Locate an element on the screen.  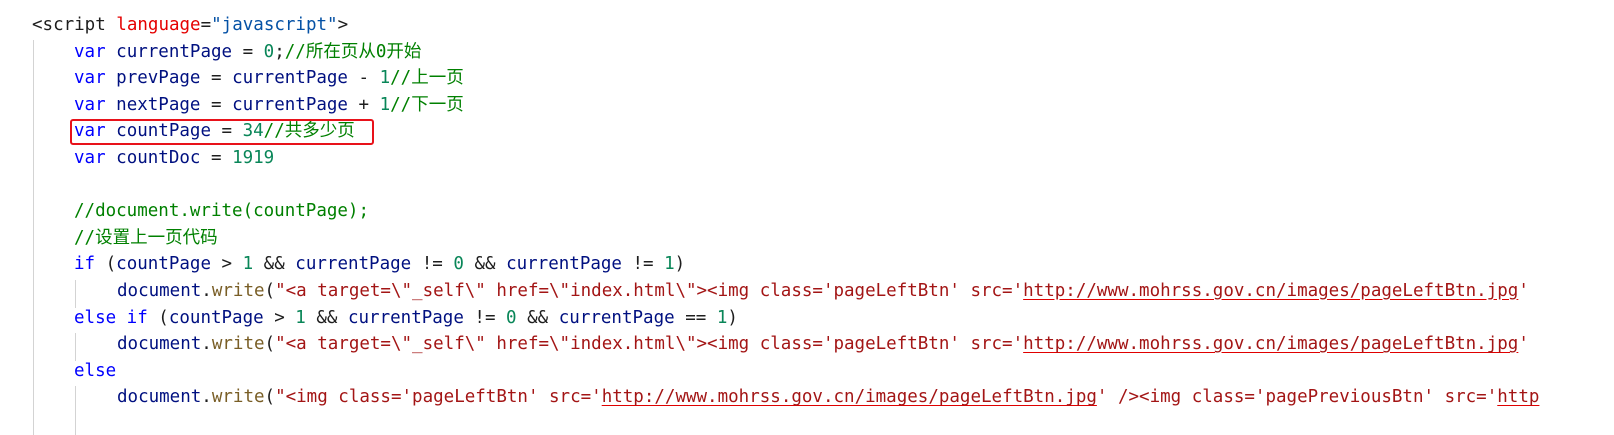
identifier-token: countDoc is located at coordinates (158, 158).